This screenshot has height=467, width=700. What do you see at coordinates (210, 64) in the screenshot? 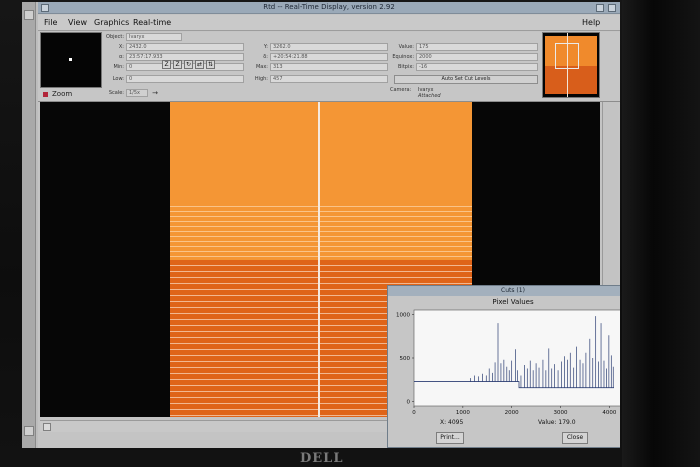
I see `flip-y-icon: ⇅` at bounding box center [210, 64].